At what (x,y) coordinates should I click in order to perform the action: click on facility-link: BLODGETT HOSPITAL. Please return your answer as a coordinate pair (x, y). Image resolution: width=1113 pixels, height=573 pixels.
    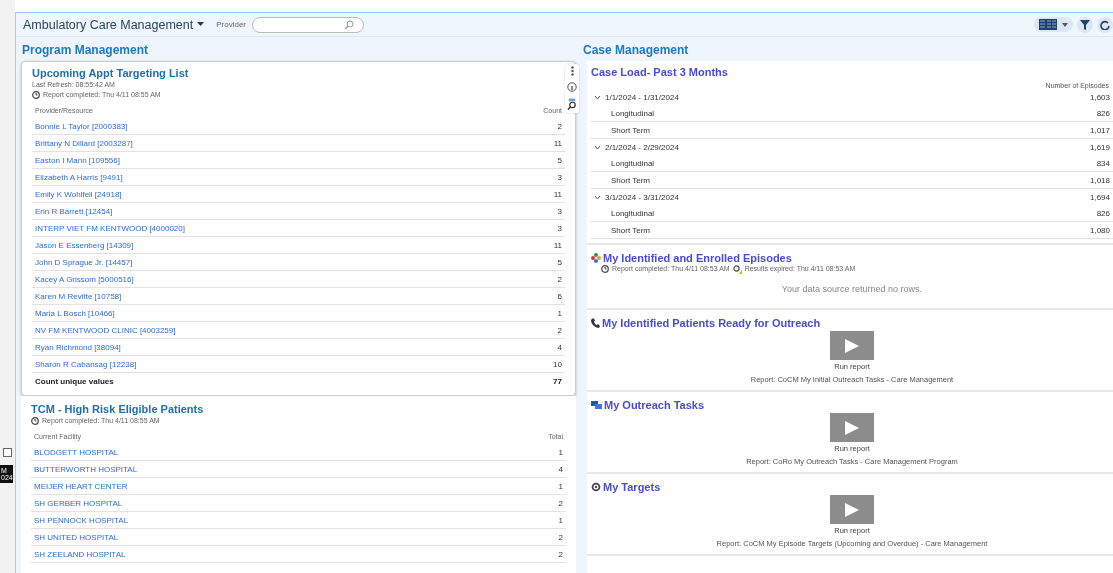
    Looking at the image, I should click on (76, 452).